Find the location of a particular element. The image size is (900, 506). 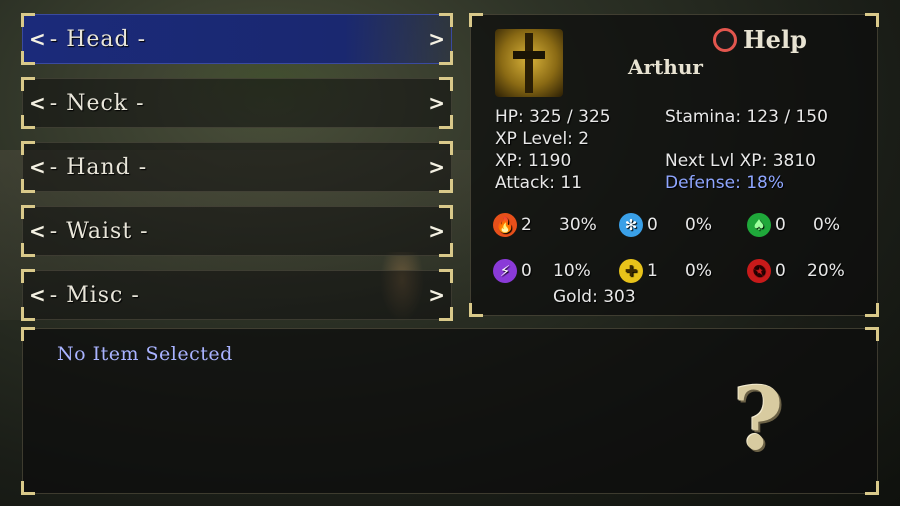

resistance-lightning: ⚡ 0 10% is located at coordinates (542, 271).